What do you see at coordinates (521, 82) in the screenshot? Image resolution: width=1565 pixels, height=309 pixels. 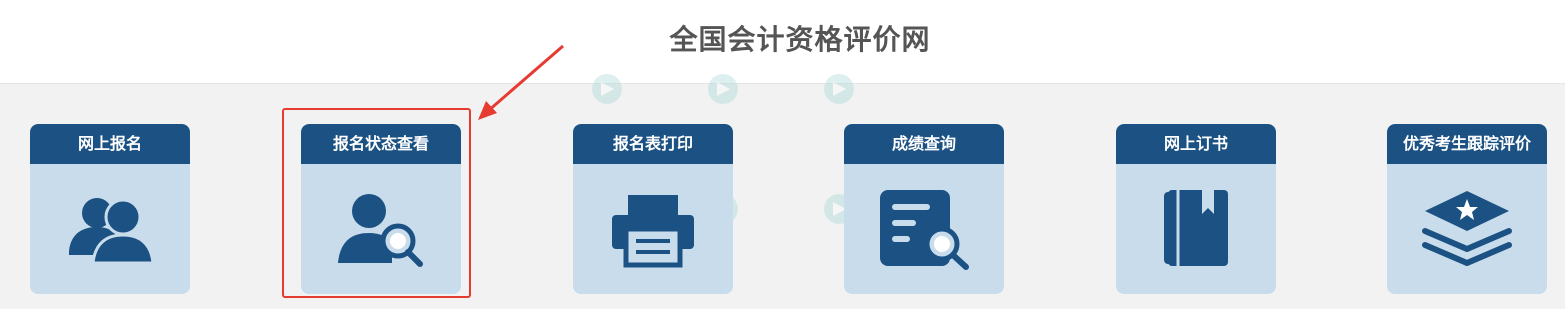 I see `annotation-arrow-icon` at bounding box center [521, 82].